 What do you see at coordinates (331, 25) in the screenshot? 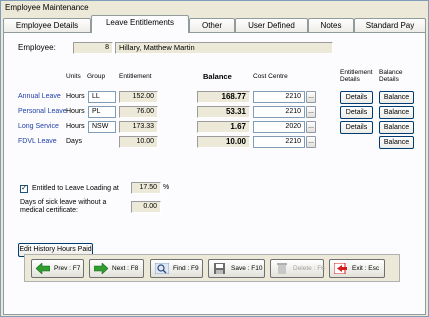
I see `tab-notes: Notes` at bounding box center [331, 25].